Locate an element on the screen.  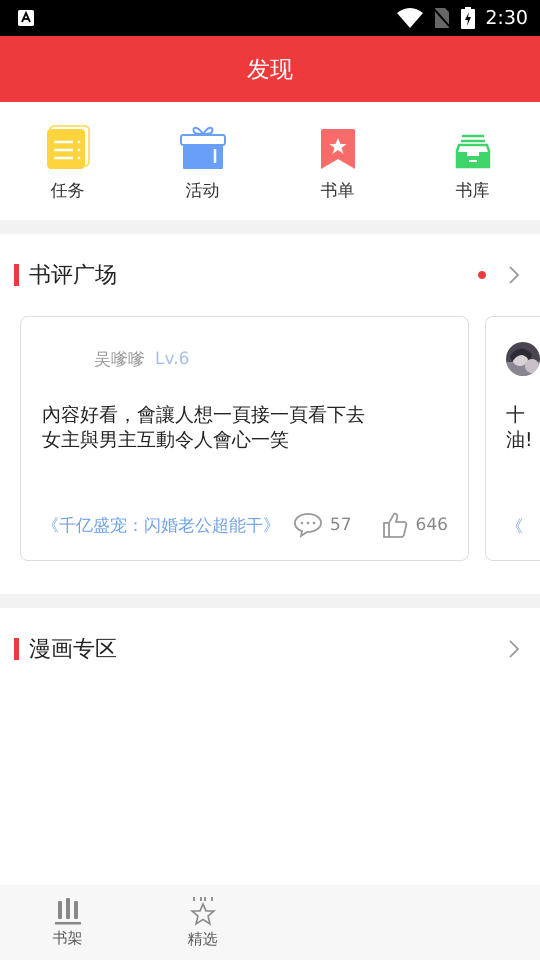
nav-tab: 书架 is located at coordinates (67, 922).